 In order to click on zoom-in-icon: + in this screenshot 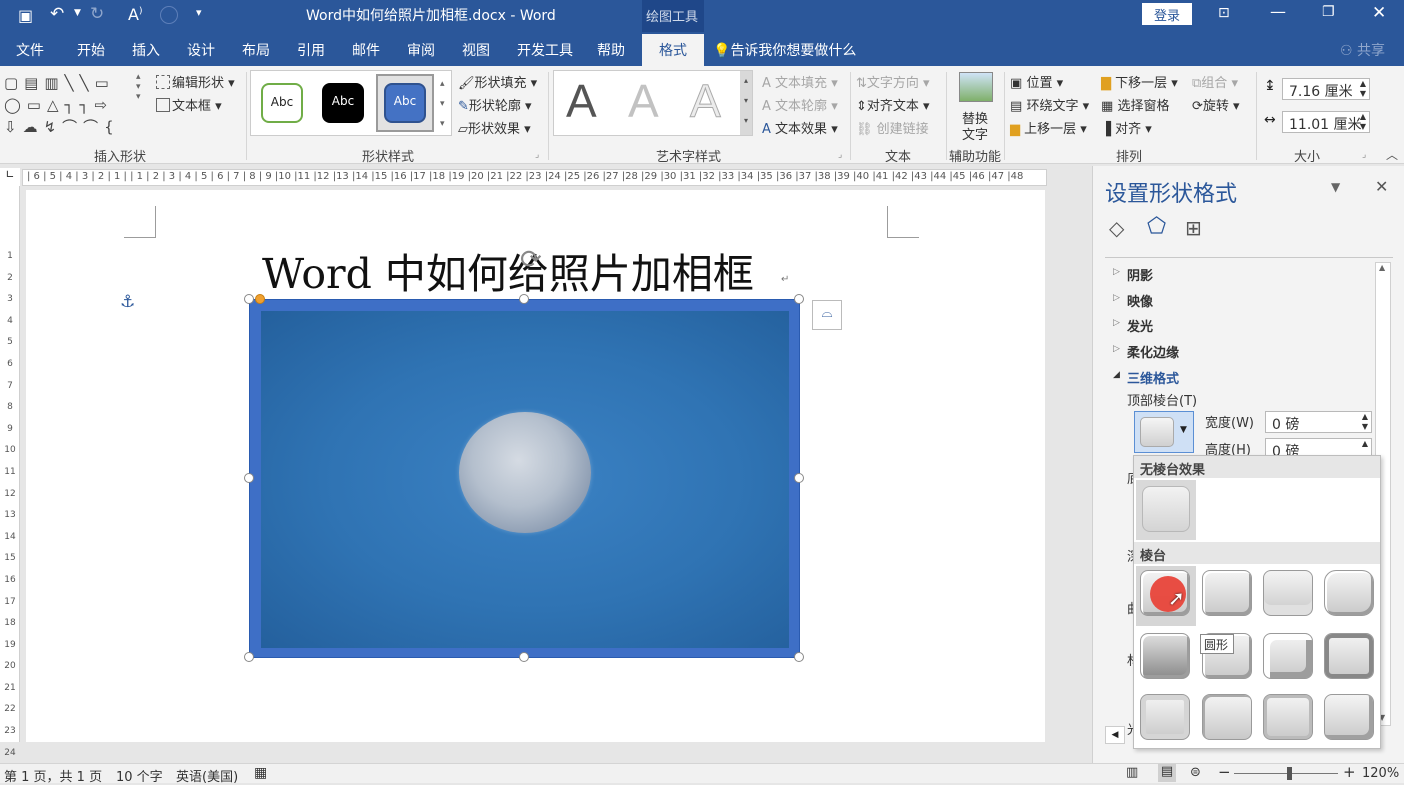, I will do `click(1349, 772)`.